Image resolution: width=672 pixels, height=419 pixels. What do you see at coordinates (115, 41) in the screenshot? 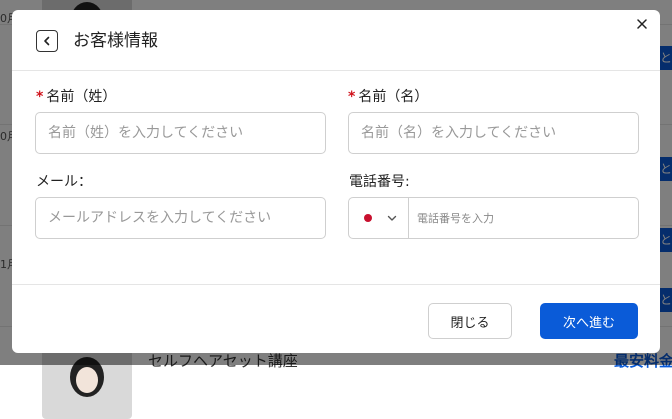
I see `modal-title: お客様情報` at bounding box center [115, 41].